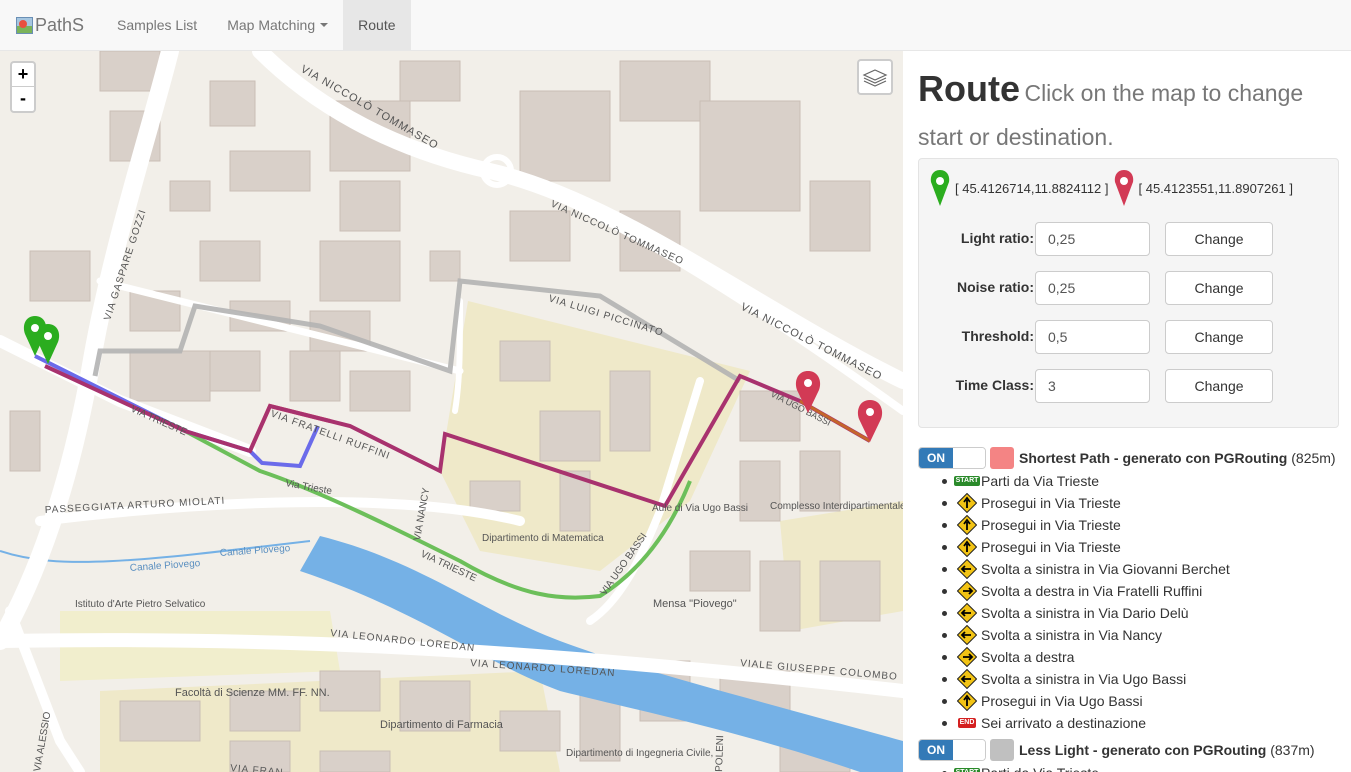  I want to click on label-canale-piovego: Canale Piovego, so click(165, 566).